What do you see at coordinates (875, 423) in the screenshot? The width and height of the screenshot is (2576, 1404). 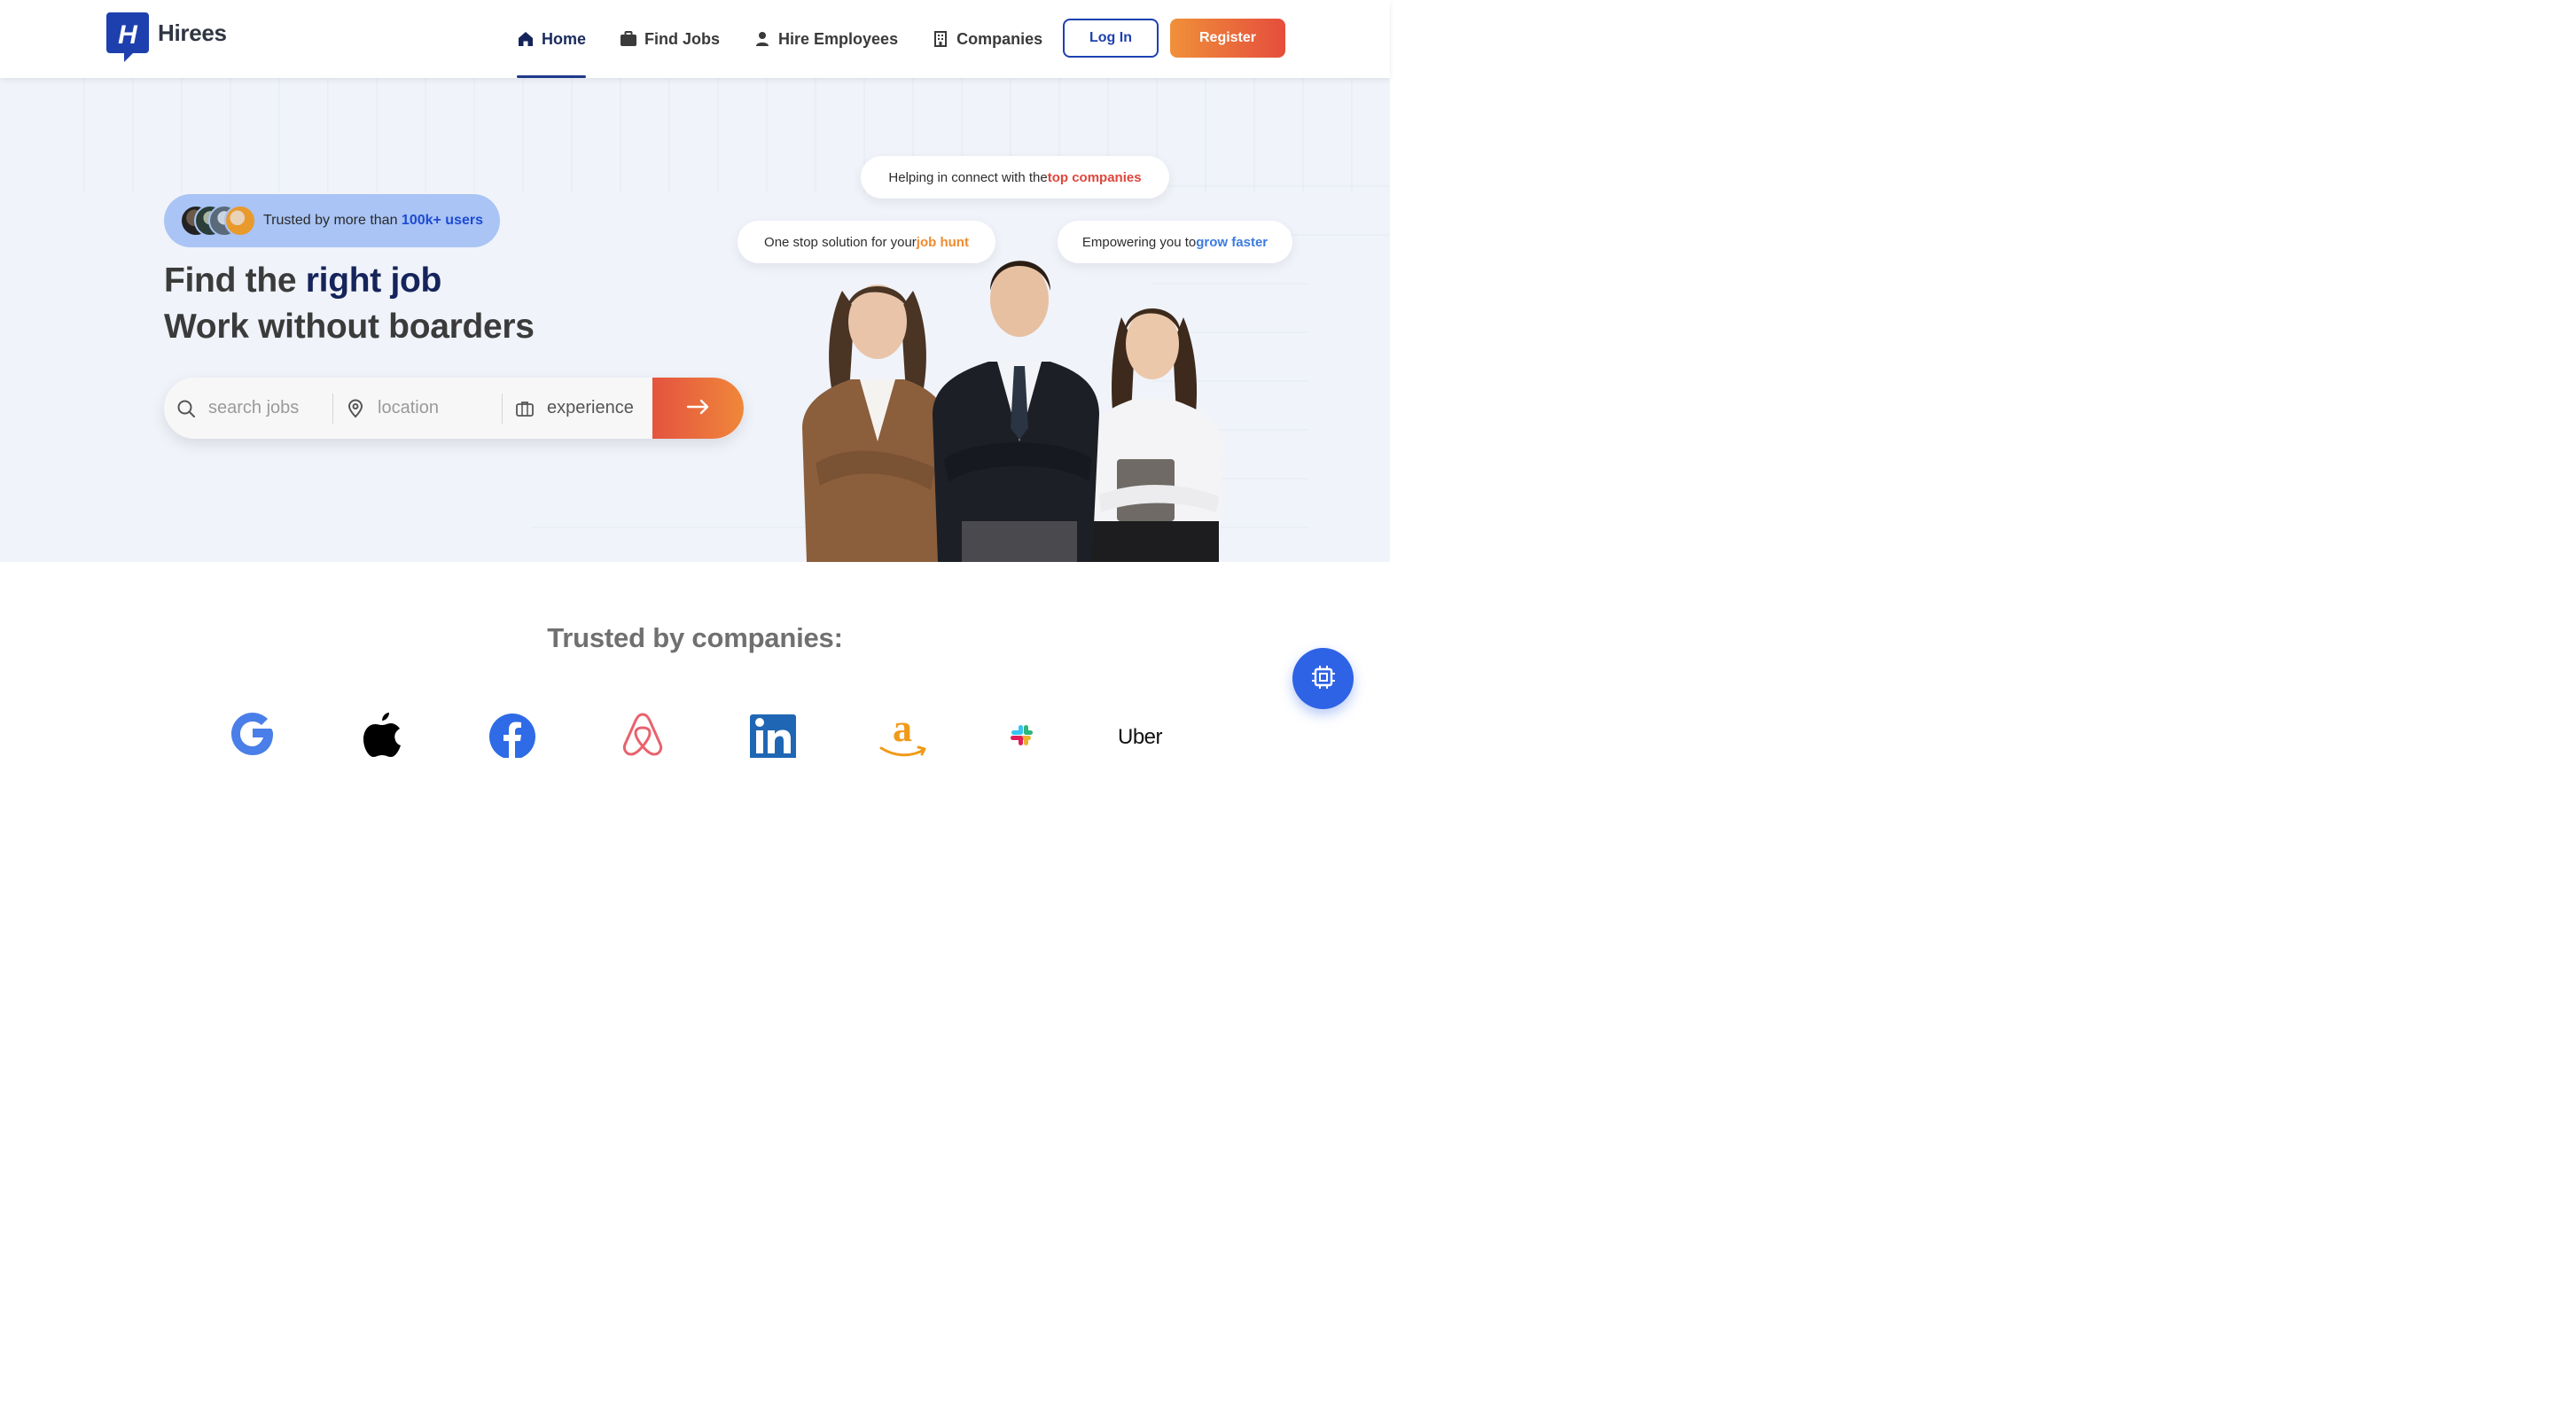 I see `person-left` at bounding box center [875, 423].